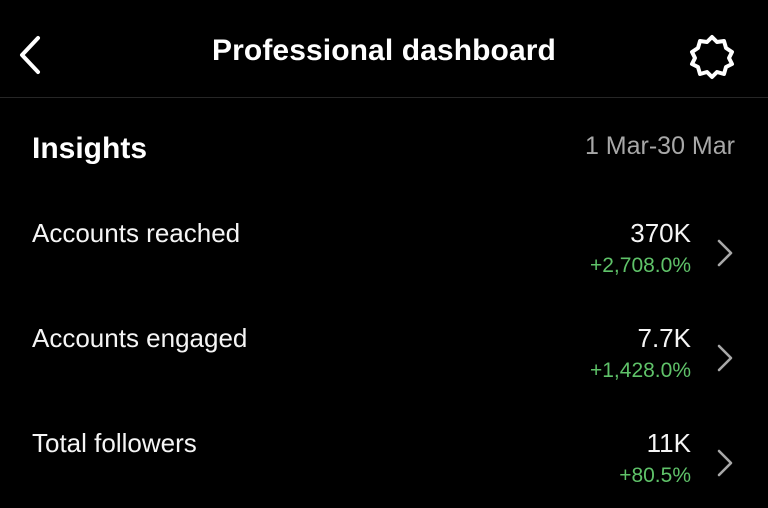 This screenshot has height=508, width=768. I want to click on row-change: +2,708.0%, so click(640, 265).